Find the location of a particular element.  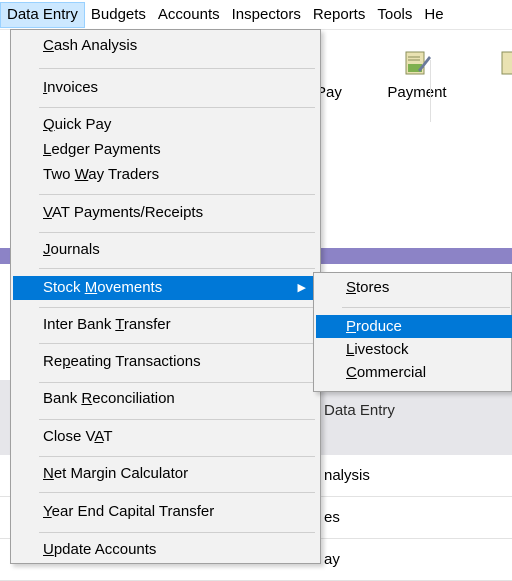

menu-item-year-end-capital-transfer: Year End Capital Transfer is located at coordinates (165, 512).